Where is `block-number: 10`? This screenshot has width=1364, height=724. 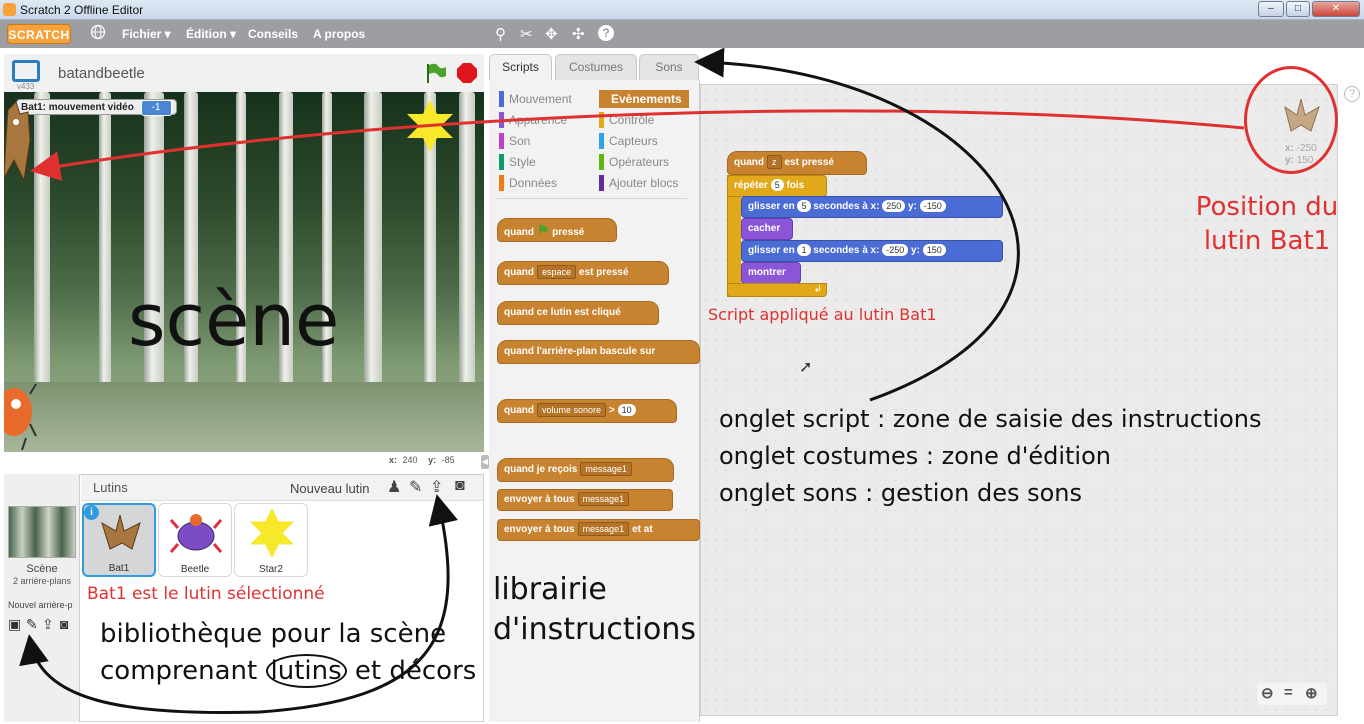 block-number: 10 is located at coordinates (626, 410).